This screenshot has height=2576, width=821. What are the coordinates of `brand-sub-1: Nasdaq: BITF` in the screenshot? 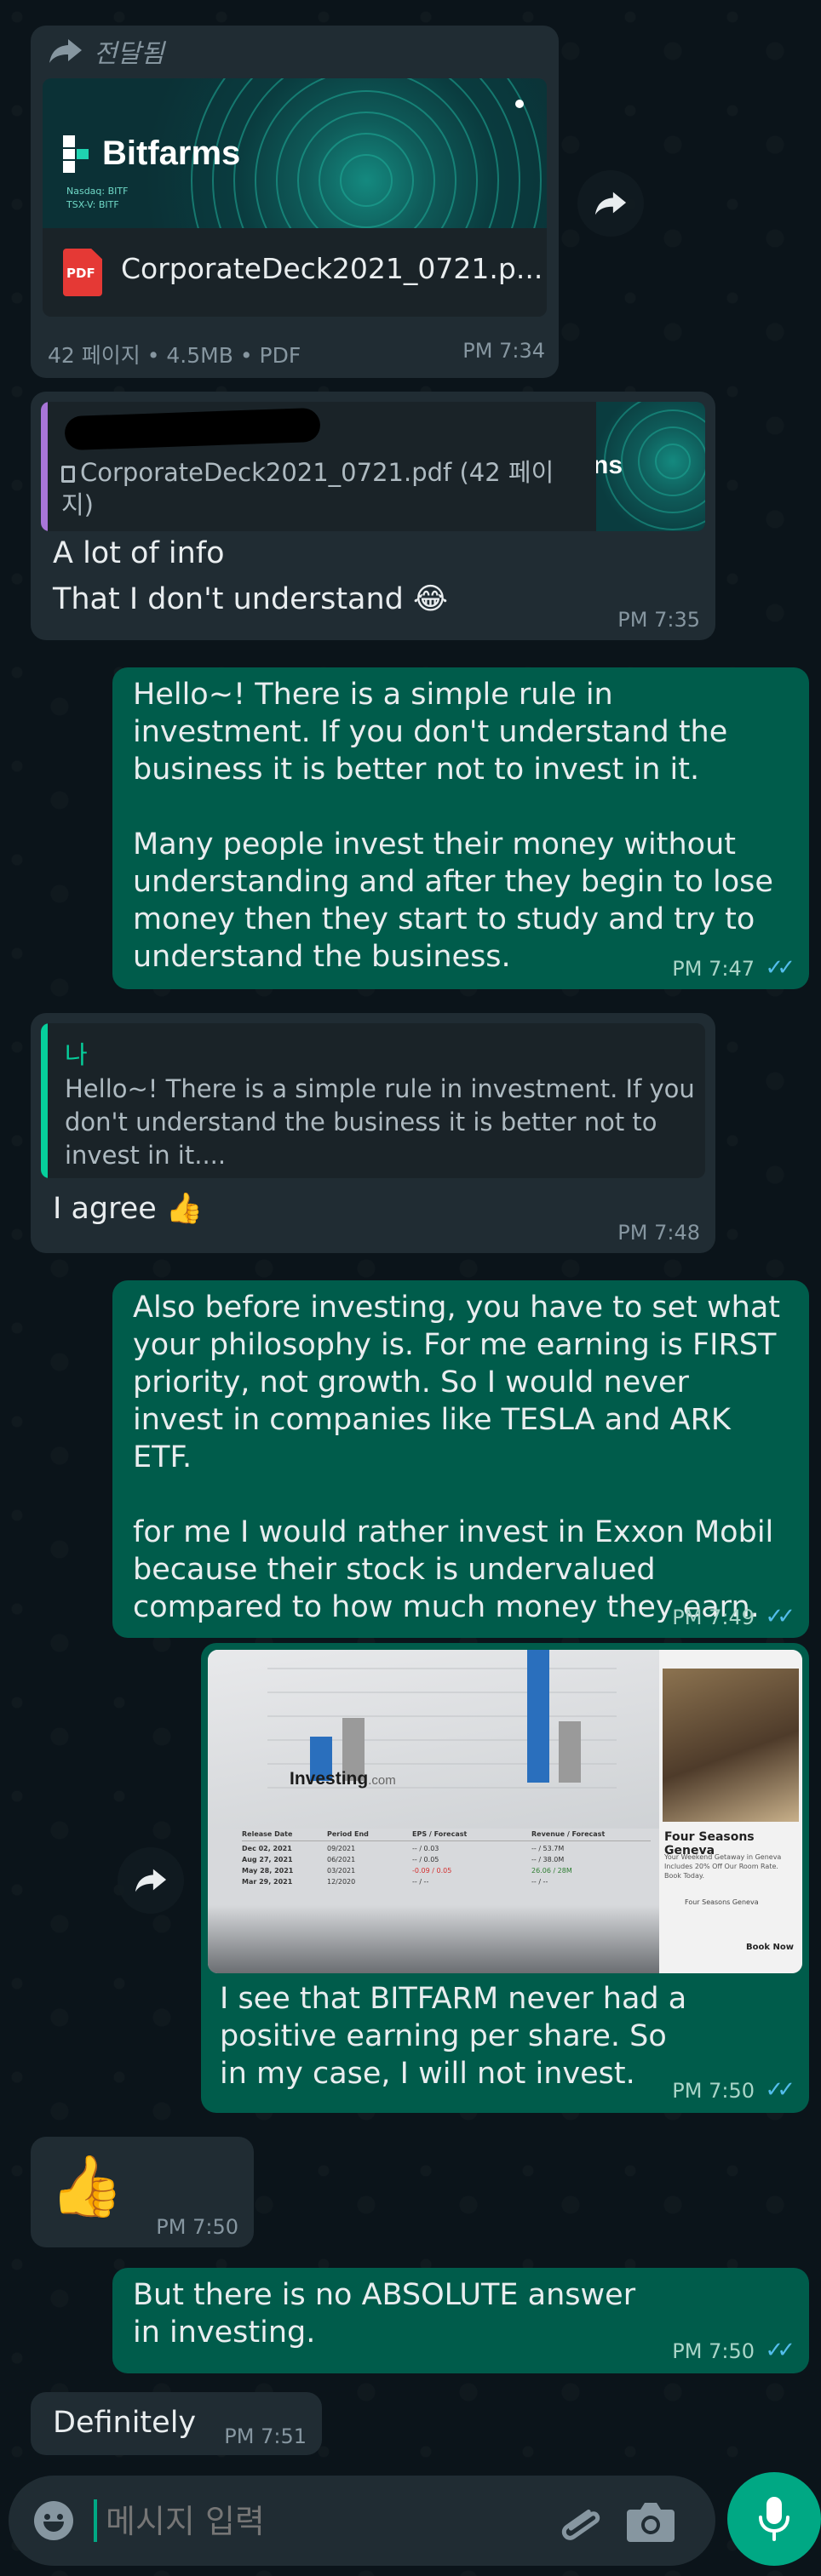 It's located at (97, 191).